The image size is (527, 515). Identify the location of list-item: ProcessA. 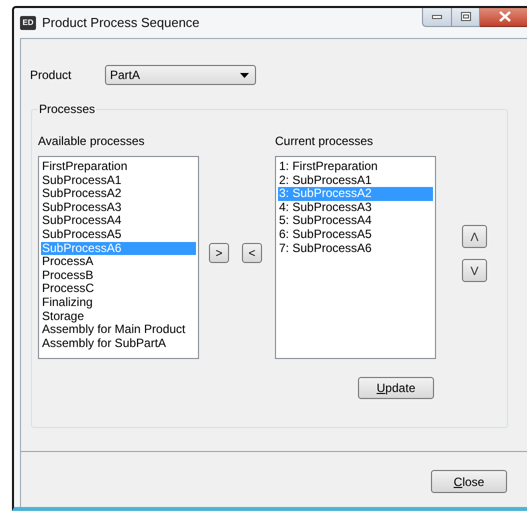
(118, 262).